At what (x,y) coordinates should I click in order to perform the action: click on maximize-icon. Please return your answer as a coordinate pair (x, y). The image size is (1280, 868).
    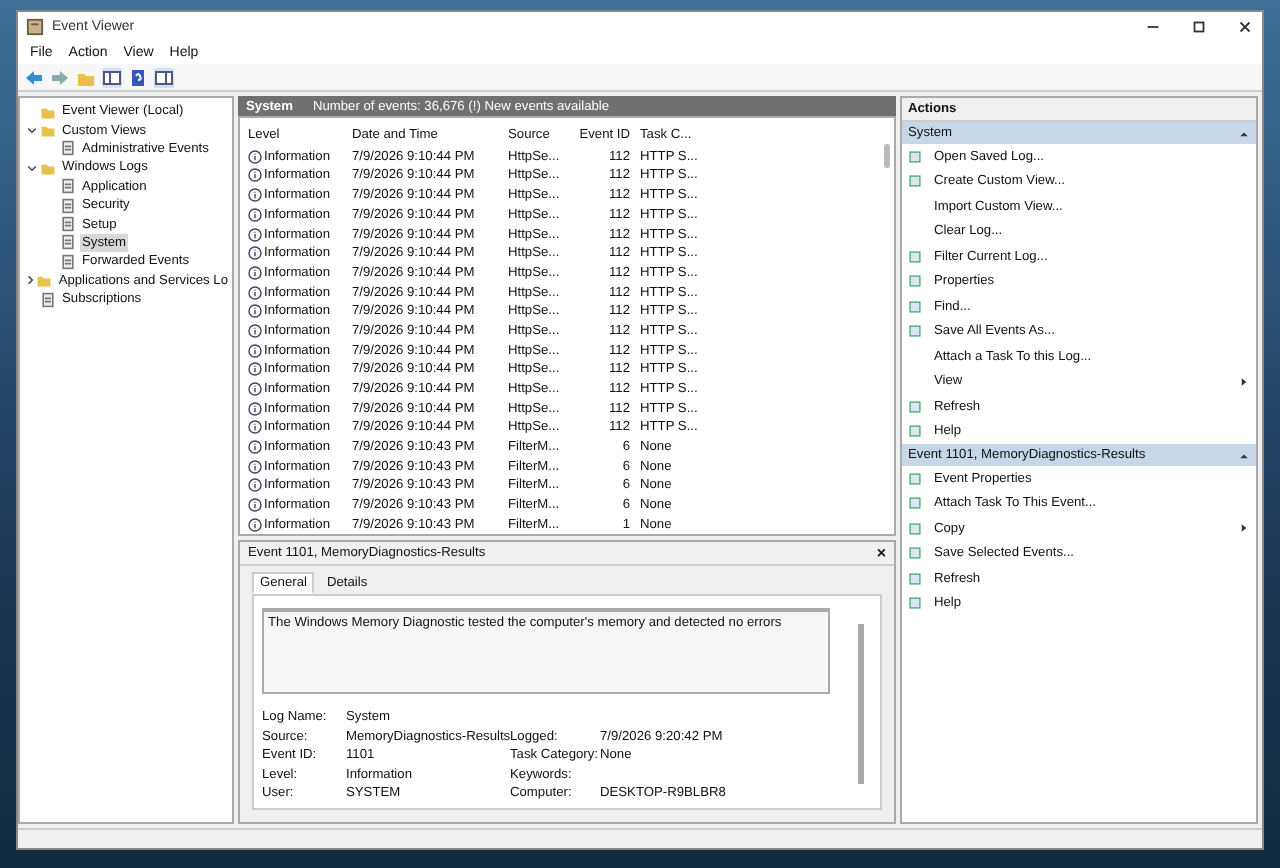
    Looking at the image, I should click on (1199, 27).